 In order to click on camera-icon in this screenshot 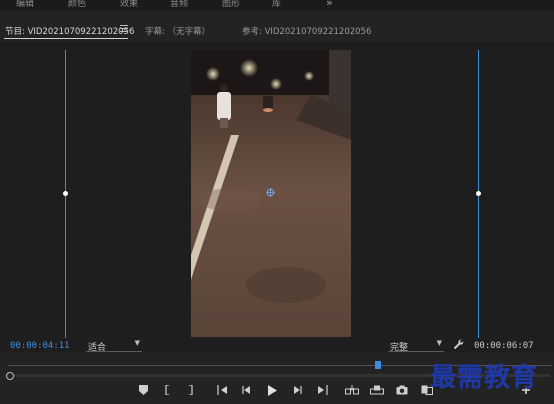, I will do `click(402, 390)`.